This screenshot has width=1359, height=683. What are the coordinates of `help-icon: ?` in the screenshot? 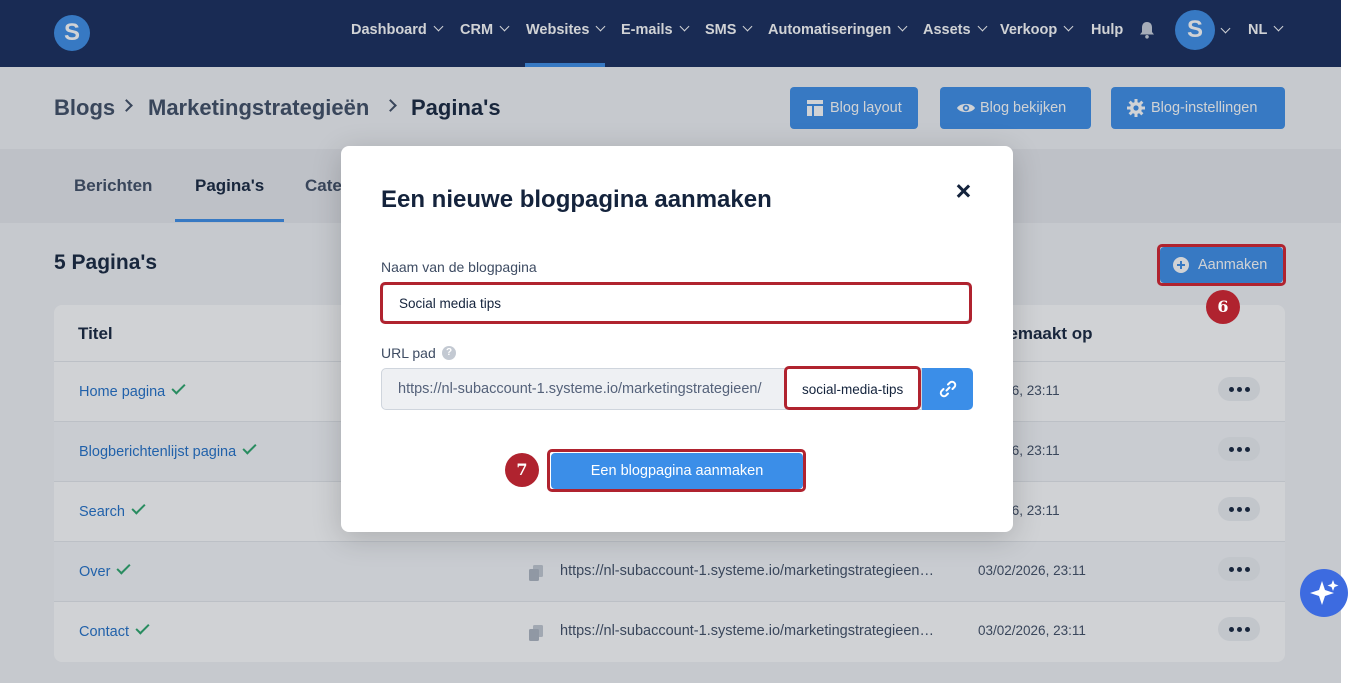 It's located at (449, 353).